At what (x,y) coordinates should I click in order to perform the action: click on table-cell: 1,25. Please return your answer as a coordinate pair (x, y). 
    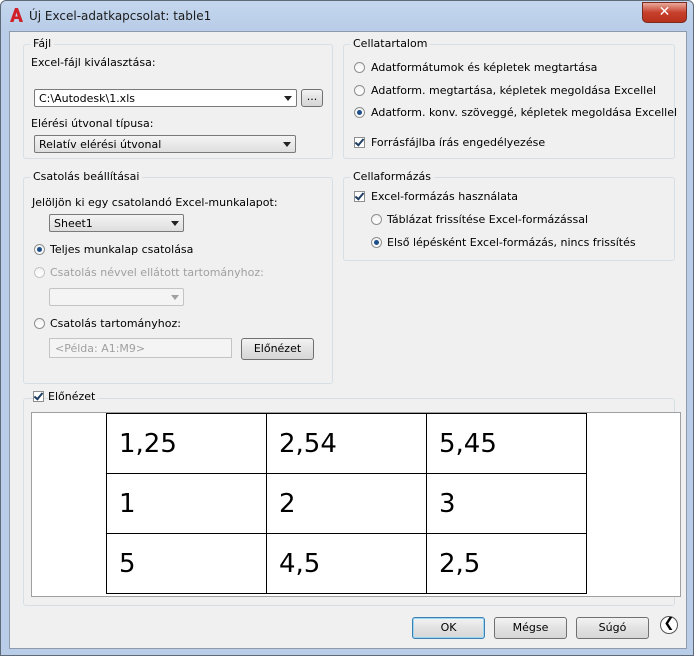
    Looking at the image, I should click on (186, 443).